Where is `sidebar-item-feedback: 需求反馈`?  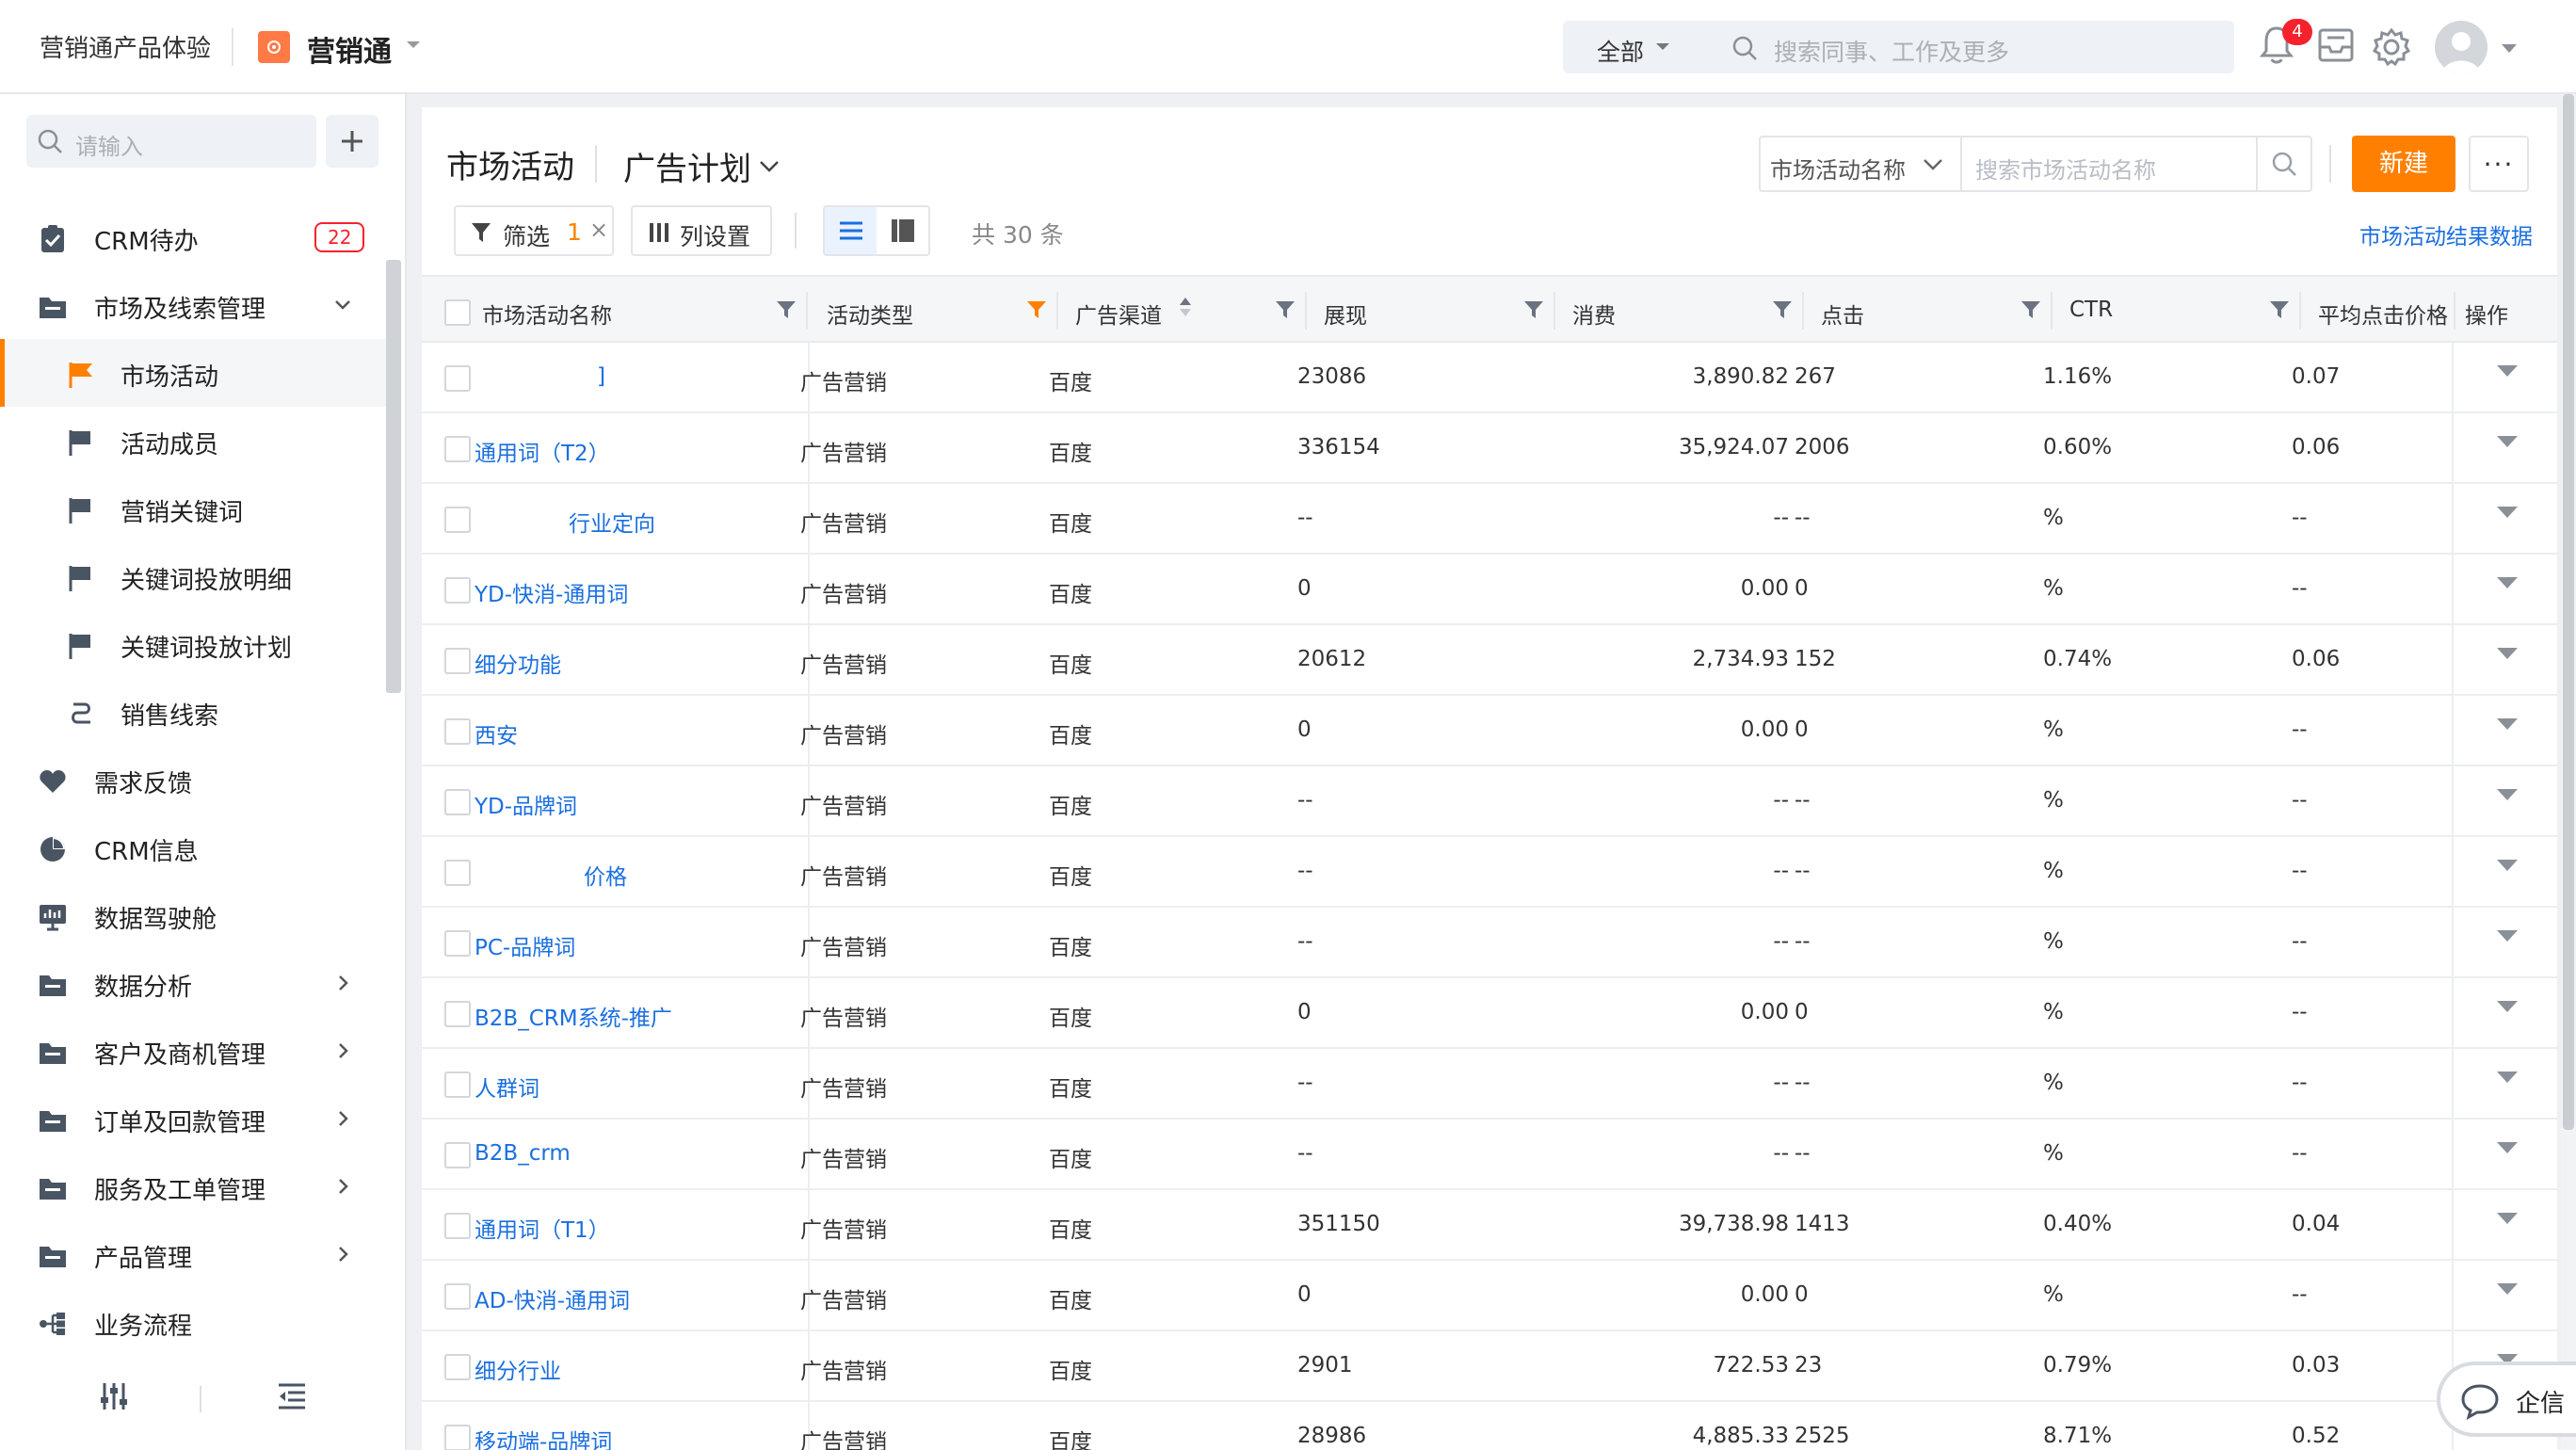
sidebar-item-feedback: 需求反馈 is located at coordinates (194, 780).